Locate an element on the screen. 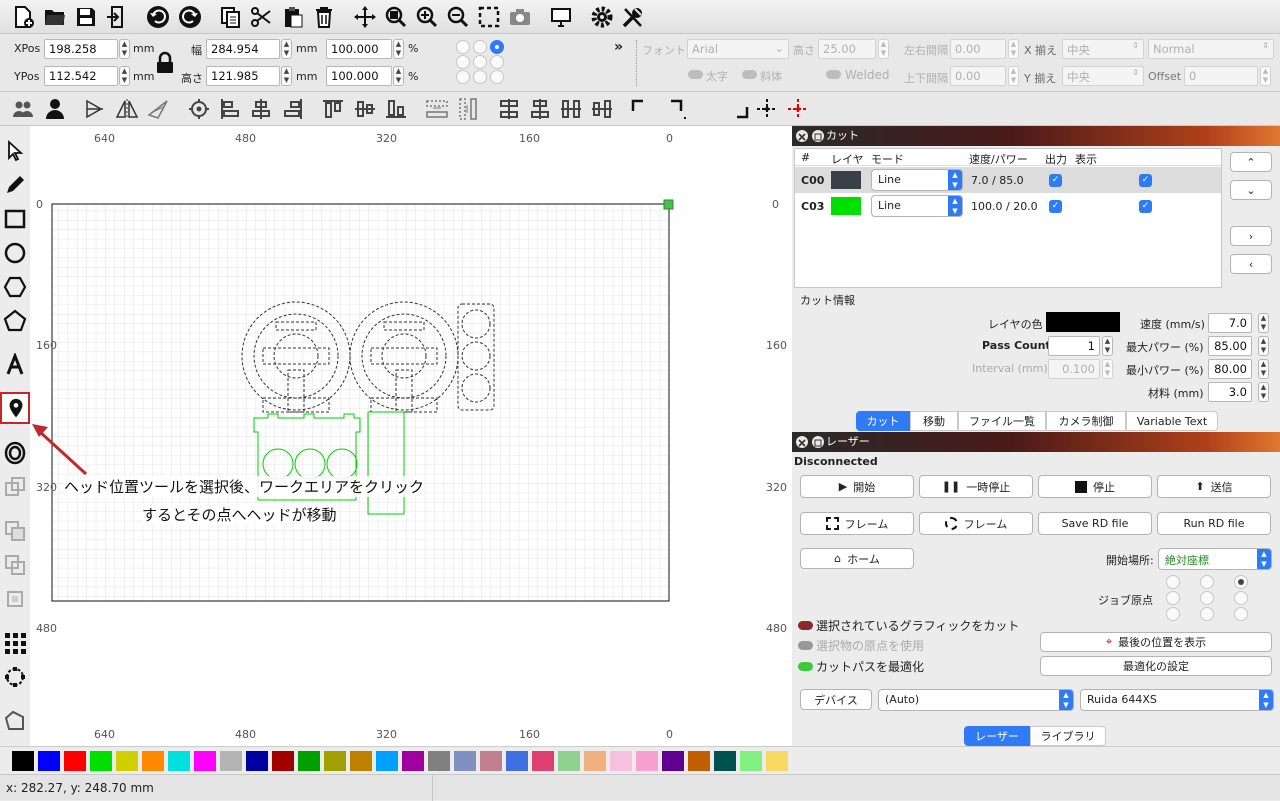  hspace-input is located at coordinates (978, 49).